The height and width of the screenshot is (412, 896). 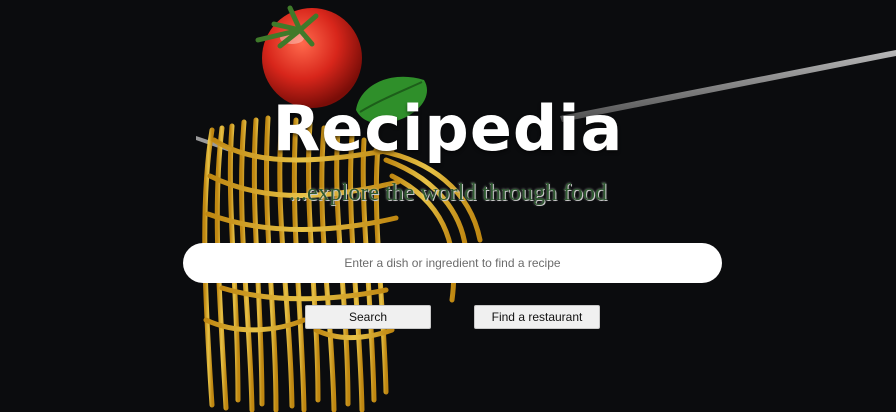 What do you see at coordinates (452, 263) in the screenshot?
I see `search-input` at bounding box center [452, 263].